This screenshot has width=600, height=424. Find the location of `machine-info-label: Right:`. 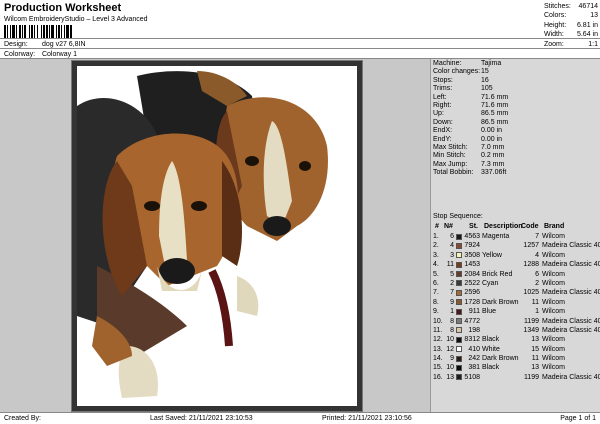

machine-info-label: Right: is located at coordinates (442, 105).